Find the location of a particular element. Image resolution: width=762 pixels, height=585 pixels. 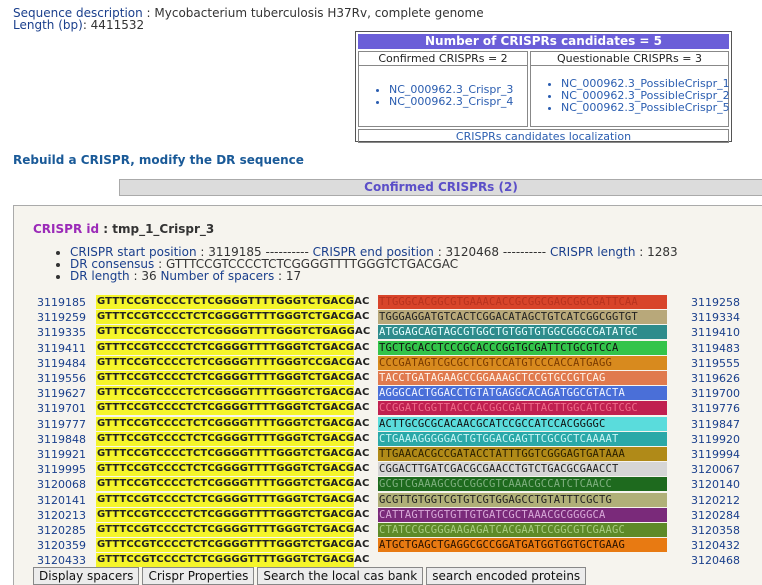

questionable-crispr-link: NC_000962.3_PossibleCrispr_5 is located at coordinates (645, 108).